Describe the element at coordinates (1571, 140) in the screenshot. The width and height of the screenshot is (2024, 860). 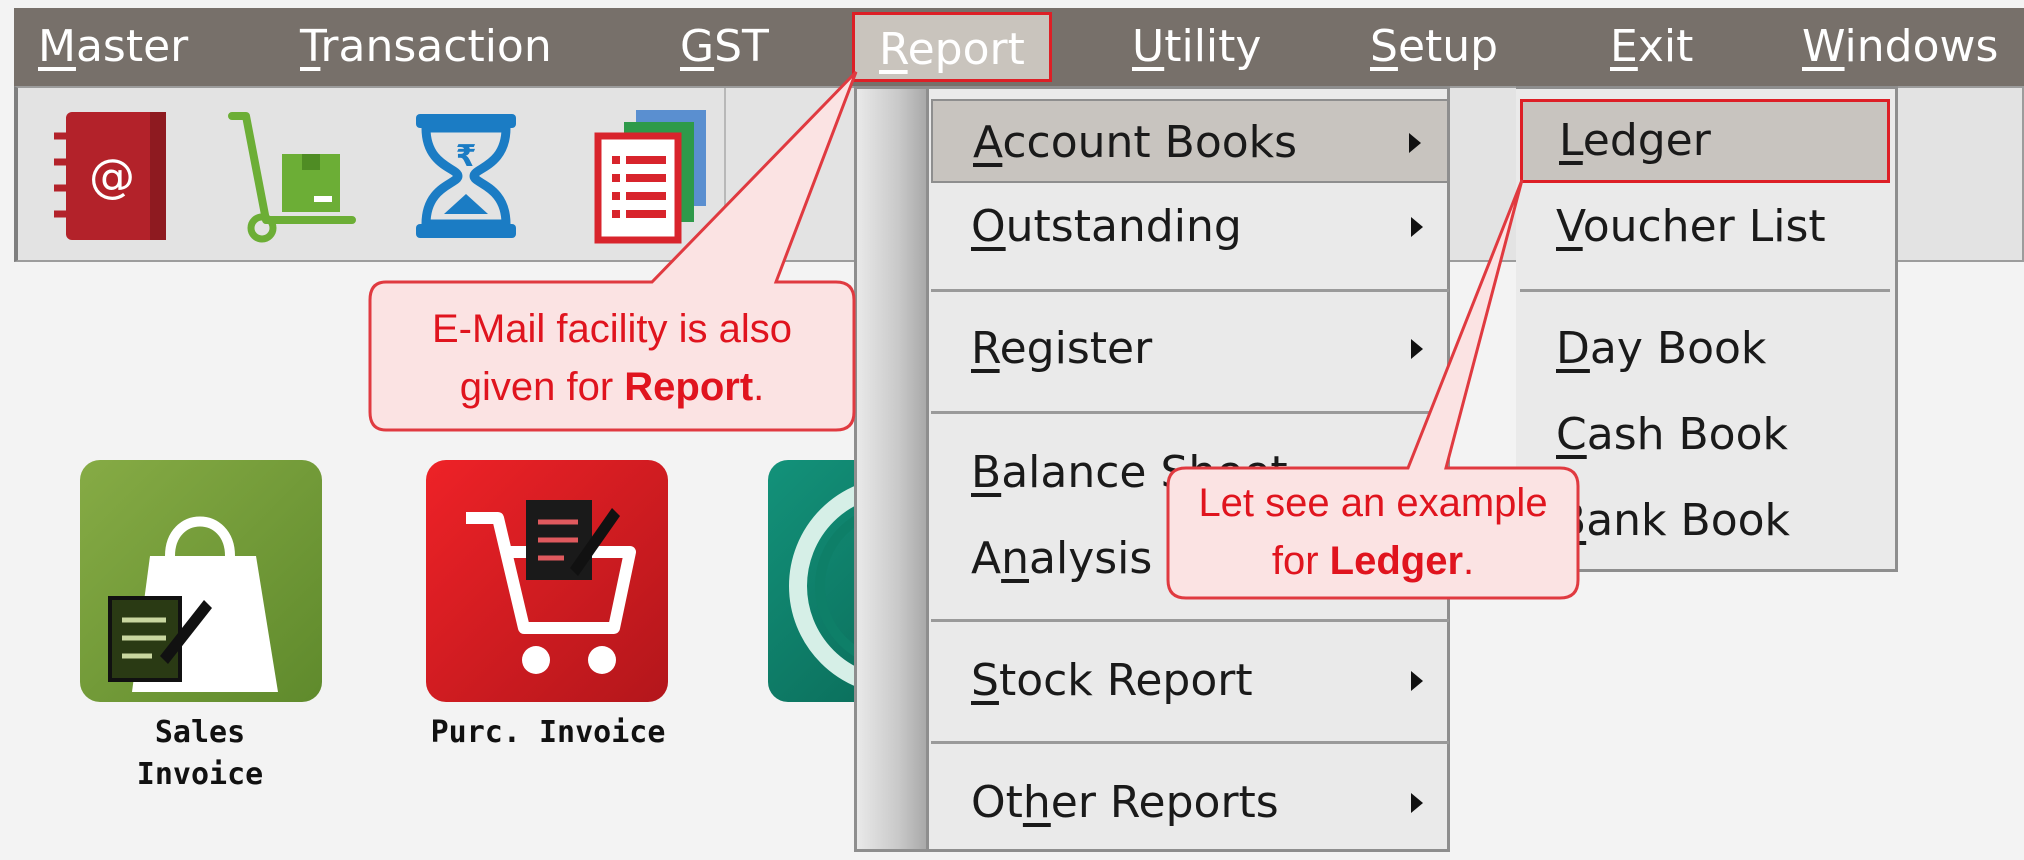
I see `access-key: L` at that location.